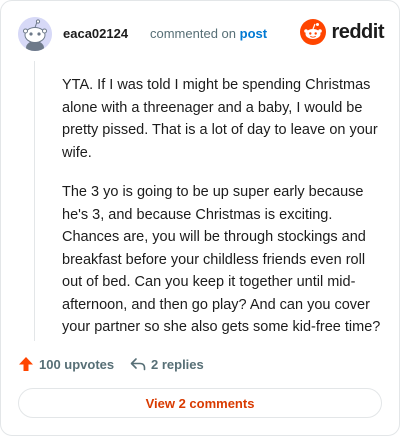  Describe the element at coordinates (26, 364) in the screenshot. I see `upvote-arrow-icon` at that location.